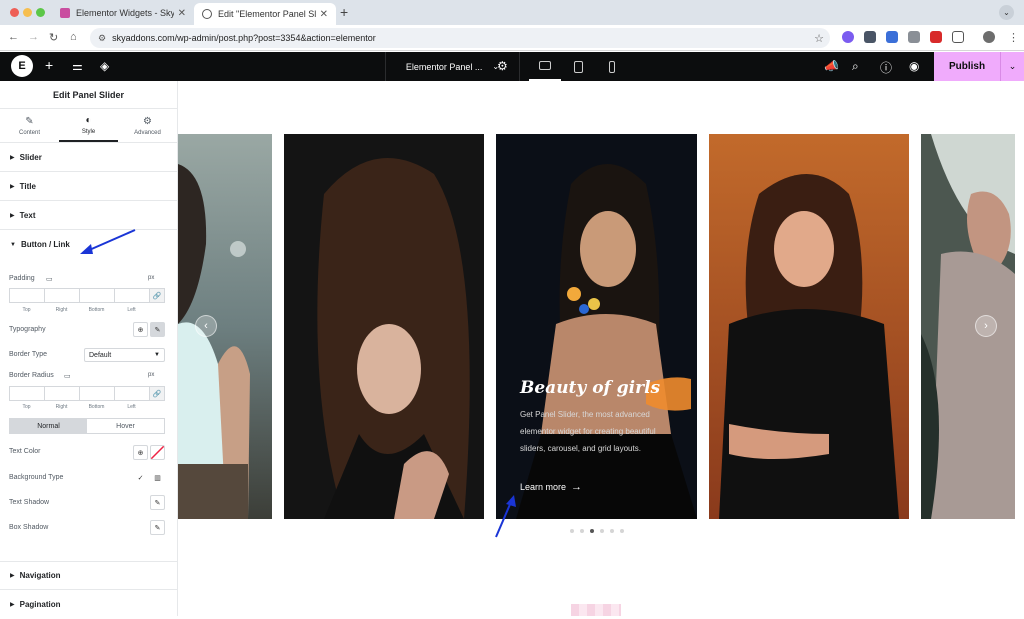 The width and height of the screenshot is (1024, 619). I want to click on global-typography-icon: ⊕, so click(140, 329).